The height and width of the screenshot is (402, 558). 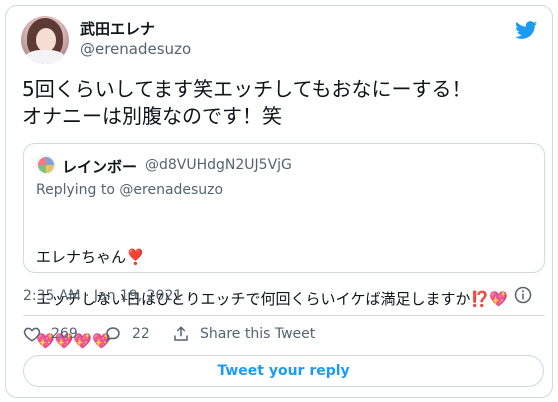 I want to click on reply-count: 22, so click(x=141, y=334).